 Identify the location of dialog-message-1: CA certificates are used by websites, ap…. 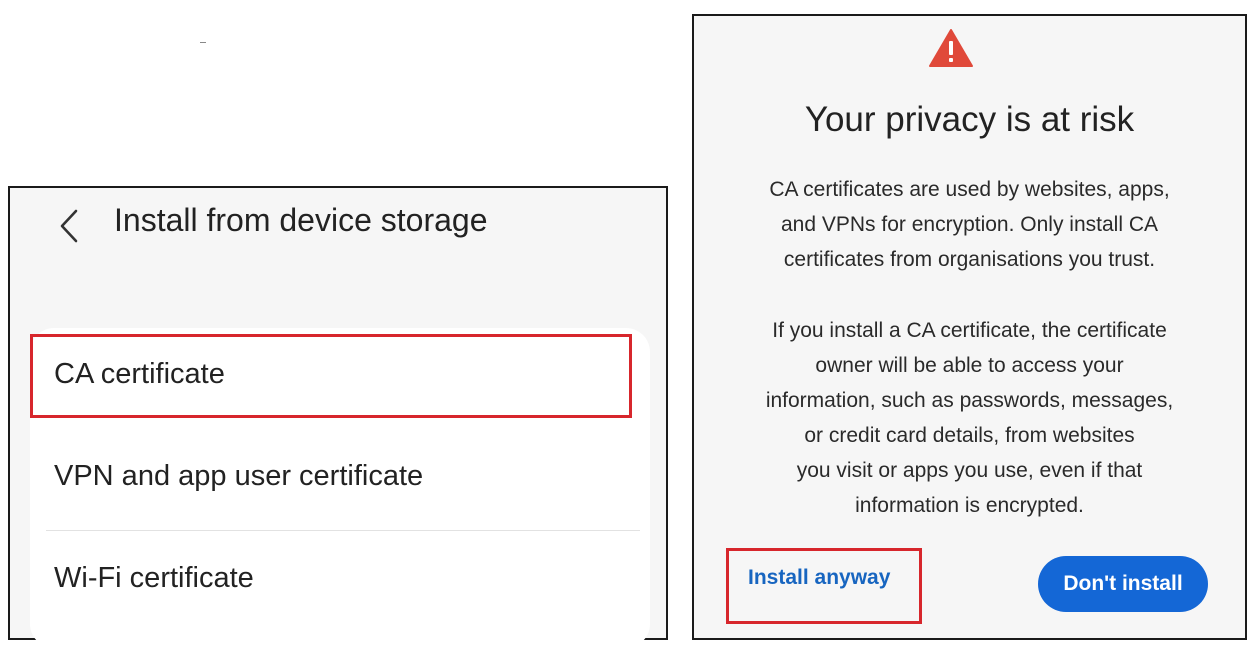
(969, 224).